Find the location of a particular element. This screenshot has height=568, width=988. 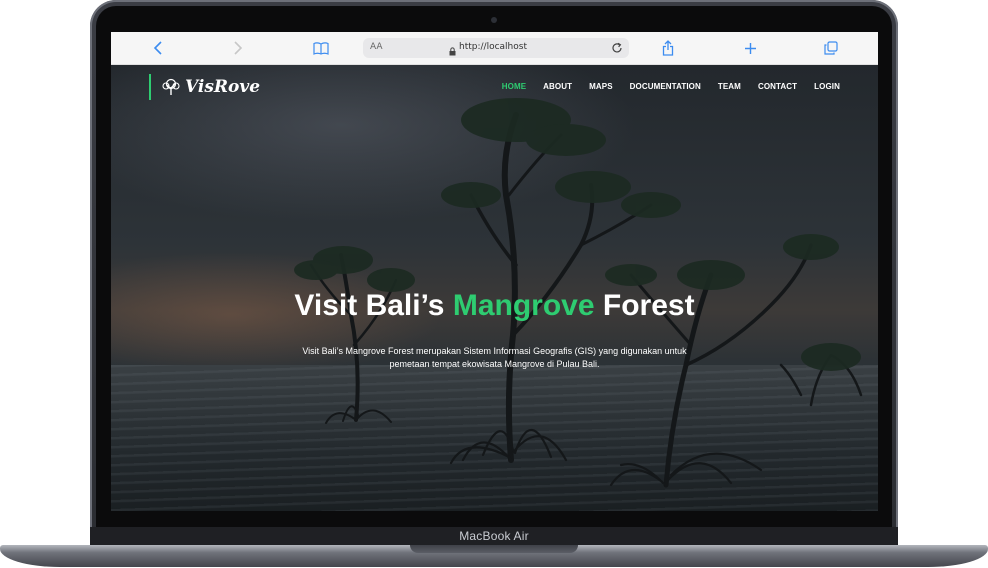

text-size-button: AA is located at coordinates (376, 47).